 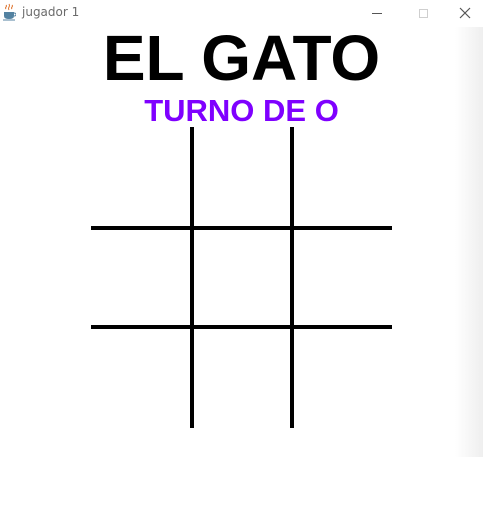 I want to click on maximize-icon, so click(x=423, y=13).